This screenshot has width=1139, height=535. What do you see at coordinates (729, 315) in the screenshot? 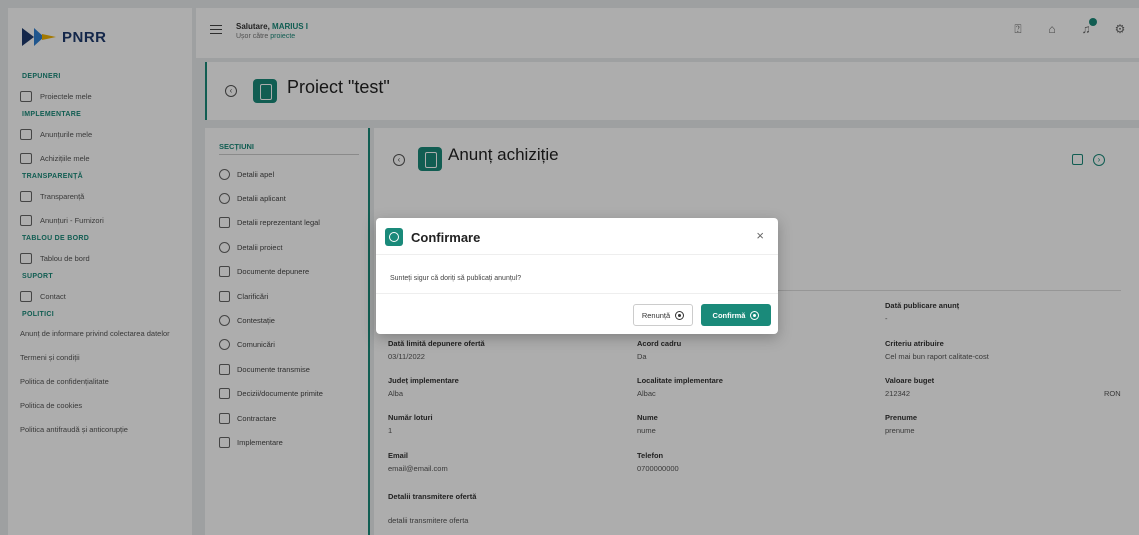
I see `confirm-label: Confirmă` at bounding box center [729, 315].